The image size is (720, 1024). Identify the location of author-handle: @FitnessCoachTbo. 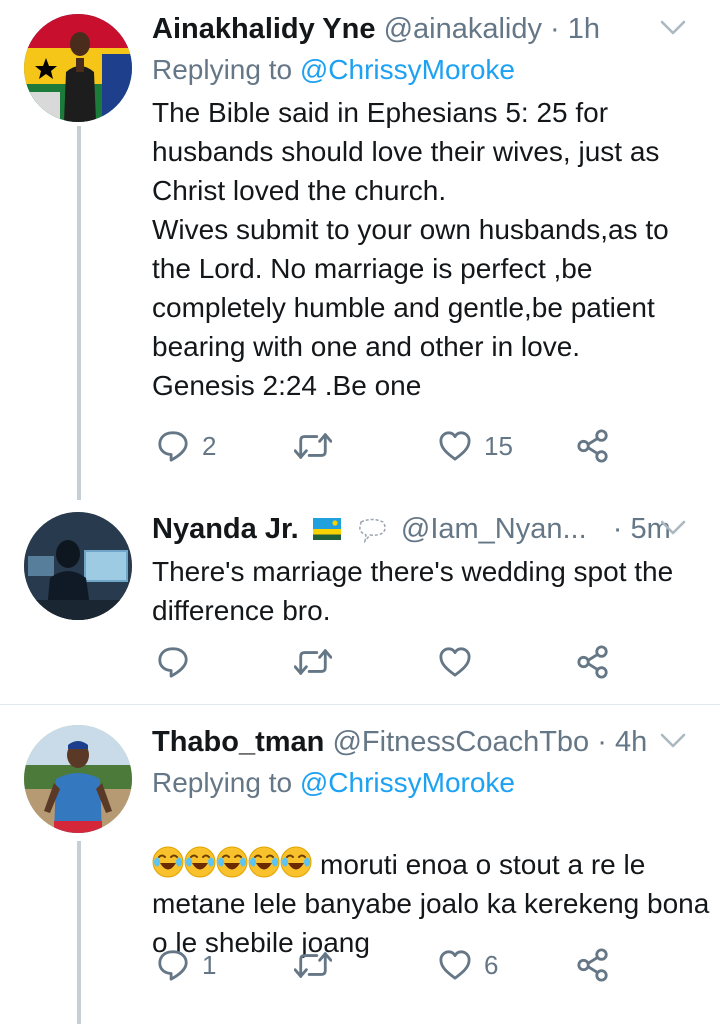
(460, 742).